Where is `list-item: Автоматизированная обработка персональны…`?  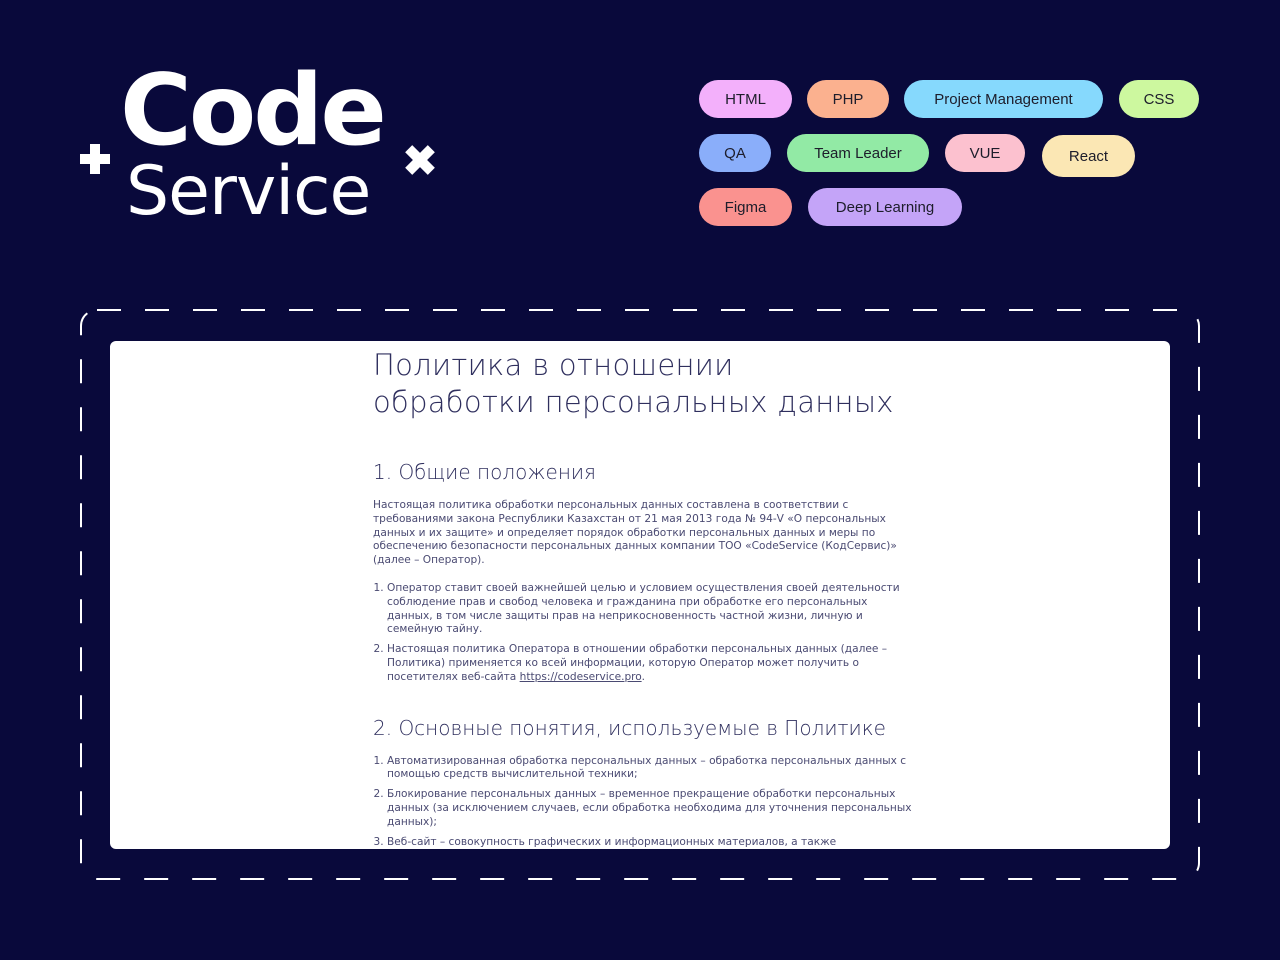
list-item: Автоматизированная обработка персональны… is located at coordinates (650, 769).